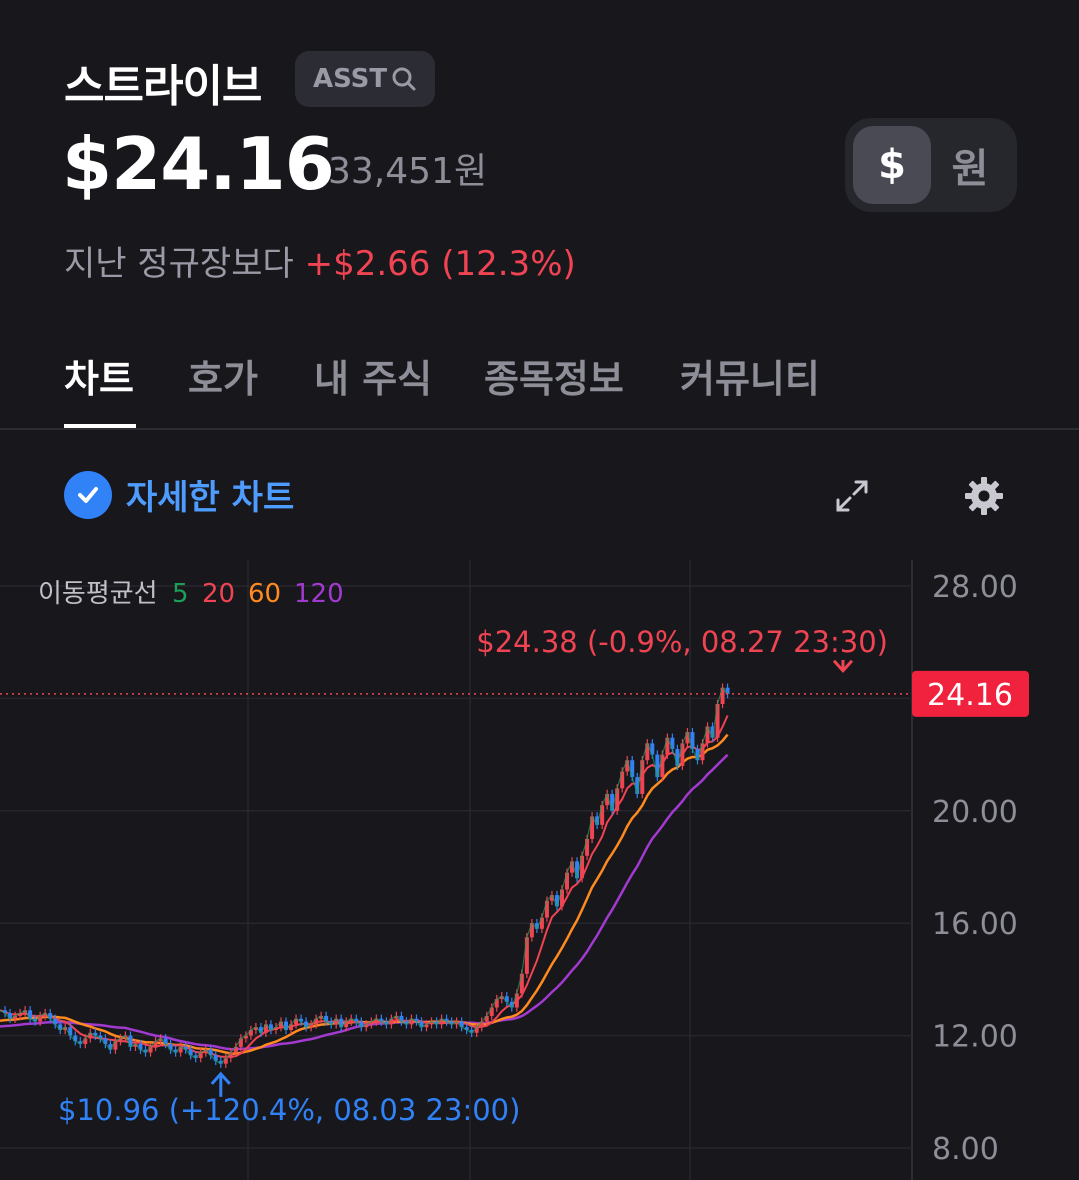 The image size is (1079, 1180). Describe the element at coordinates (965, 1149) in the screenshot. I see `y-tick-label: 8.00` at that location.